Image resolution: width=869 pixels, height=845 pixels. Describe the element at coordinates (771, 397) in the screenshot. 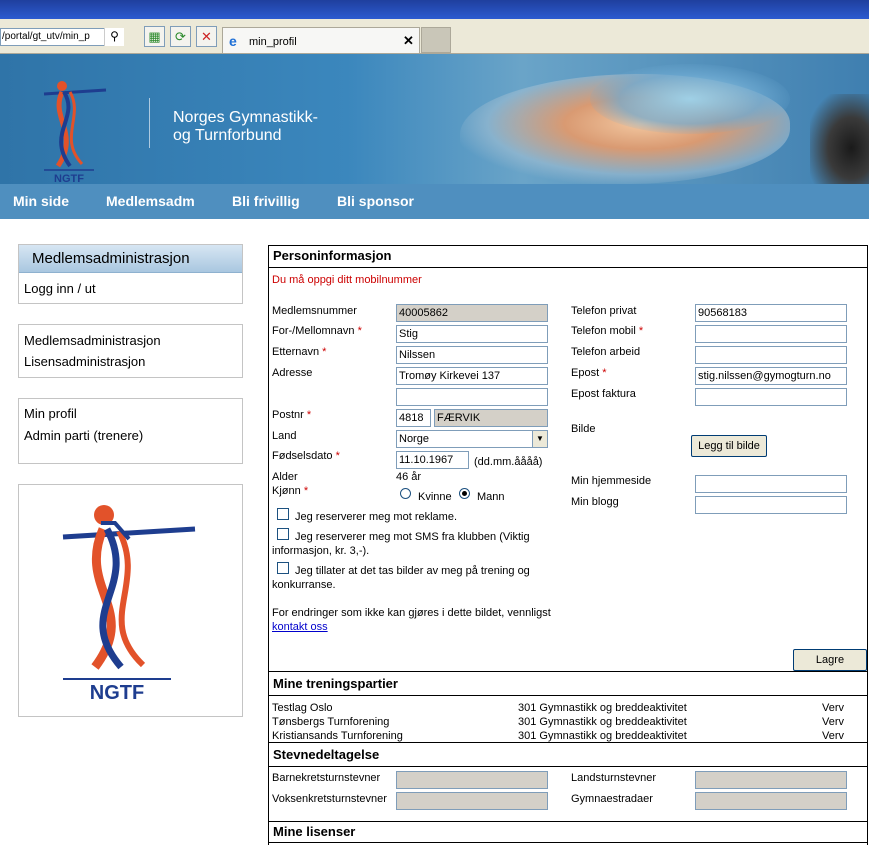

I see `epost-faktura-field` at that location.